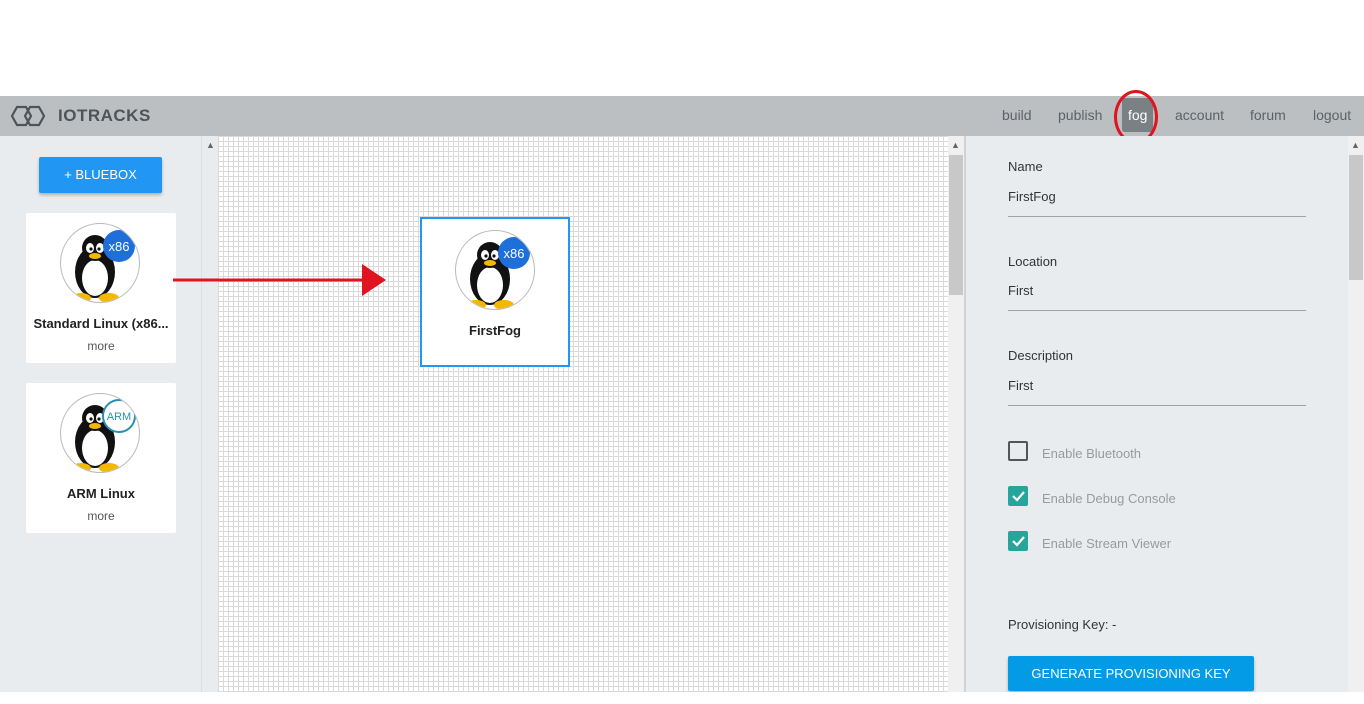  I want to click on bluetooth-checkbox, so click(1018, 451).